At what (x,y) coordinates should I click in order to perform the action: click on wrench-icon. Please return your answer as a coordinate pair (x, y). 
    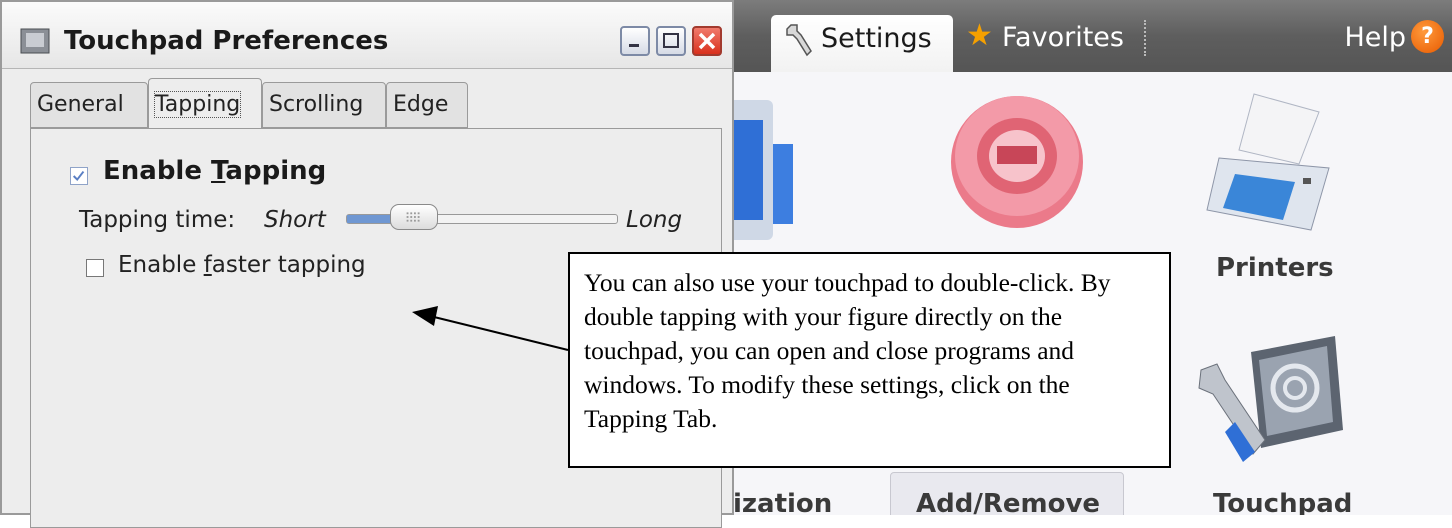
    Looking at the image, I should click on (799, 40).